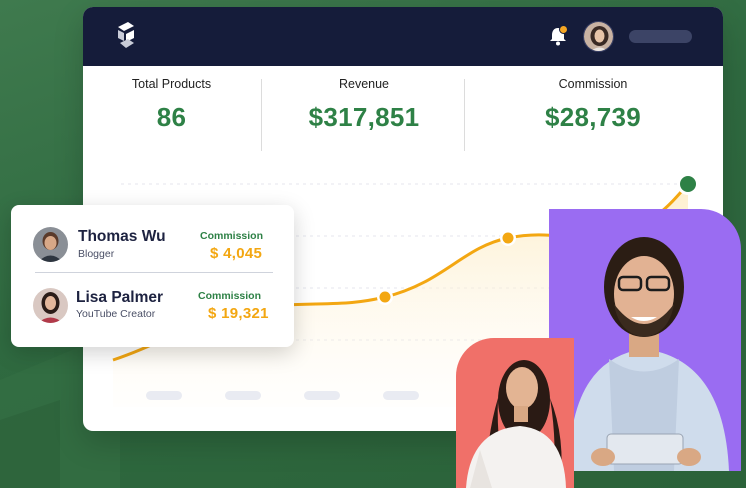  What do you see at coordinates (645, 340) in the screenshot?
I see `creator-photo-man` at bounding box center [645, 340].